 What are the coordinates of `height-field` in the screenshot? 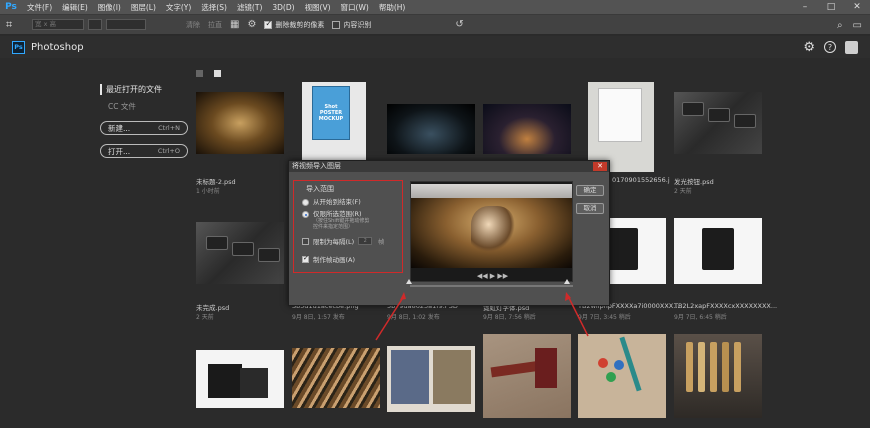 It's located at (126, 24).